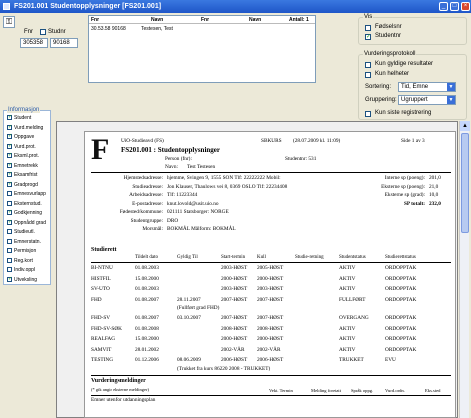 The height and width of the screenshot is (418, 471). Describe the element at coordinates (147, 360) in the screenshot. I see `row-tildelt: 01.12.2006` at that location.